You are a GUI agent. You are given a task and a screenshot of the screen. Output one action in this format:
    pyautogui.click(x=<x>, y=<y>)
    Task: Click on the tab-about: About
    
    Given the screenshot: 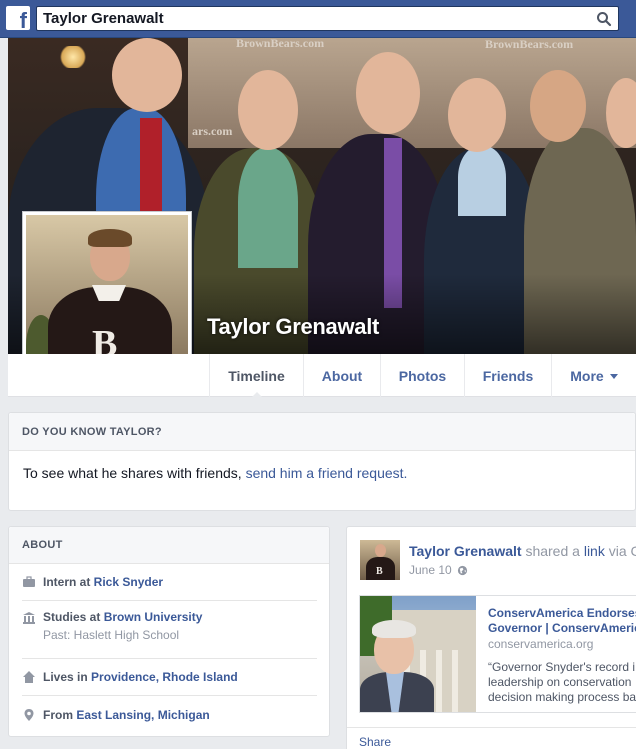 What is the action you would take?
    pyautogui.click(x=341, y=375)
    